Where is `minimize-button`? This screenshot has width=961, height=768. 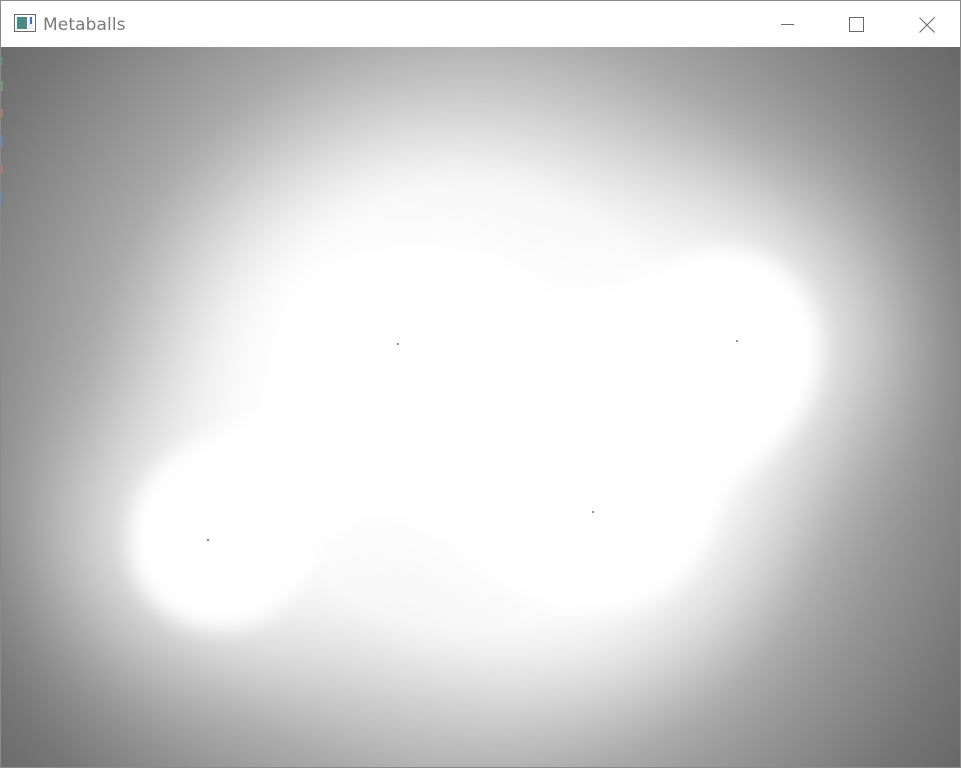
minimize-button is located at coordinates (787, 24).